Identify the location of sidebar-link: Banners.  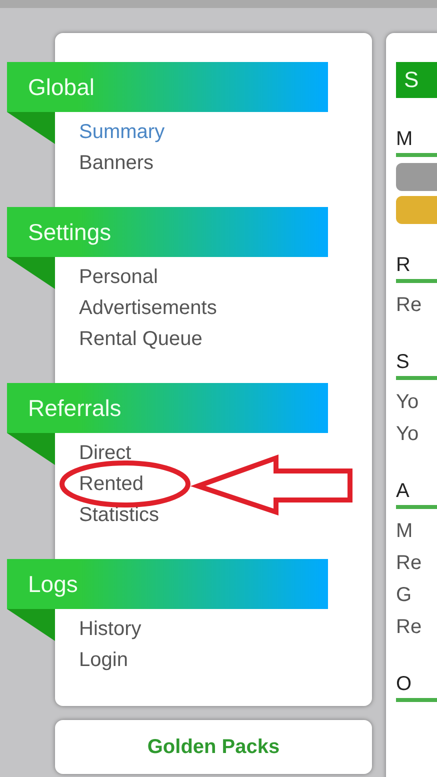
(116, 163).